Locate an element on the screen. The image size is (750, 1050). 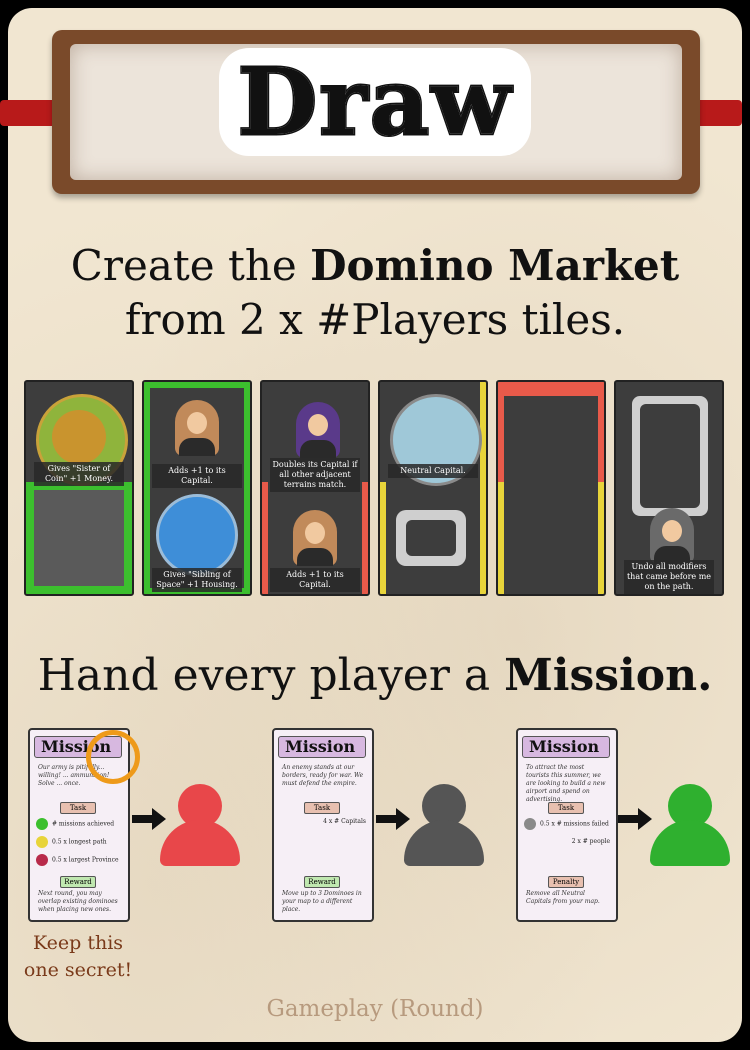
tile-ability: Gives "Sister of Coin" +1 Money. is located at coordinates (79, 474).